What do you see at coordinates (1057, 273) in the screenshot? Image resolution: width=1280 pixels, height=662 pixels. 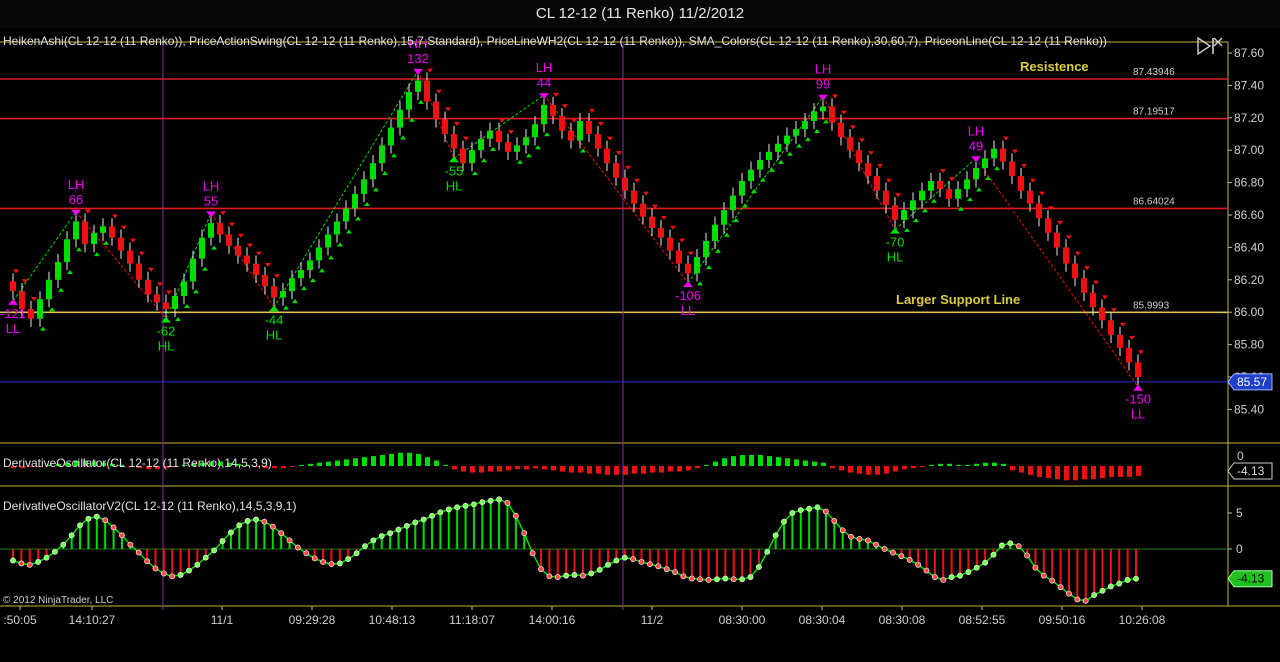 I see `zigzag-segment` at bounding box center [1057, 273].